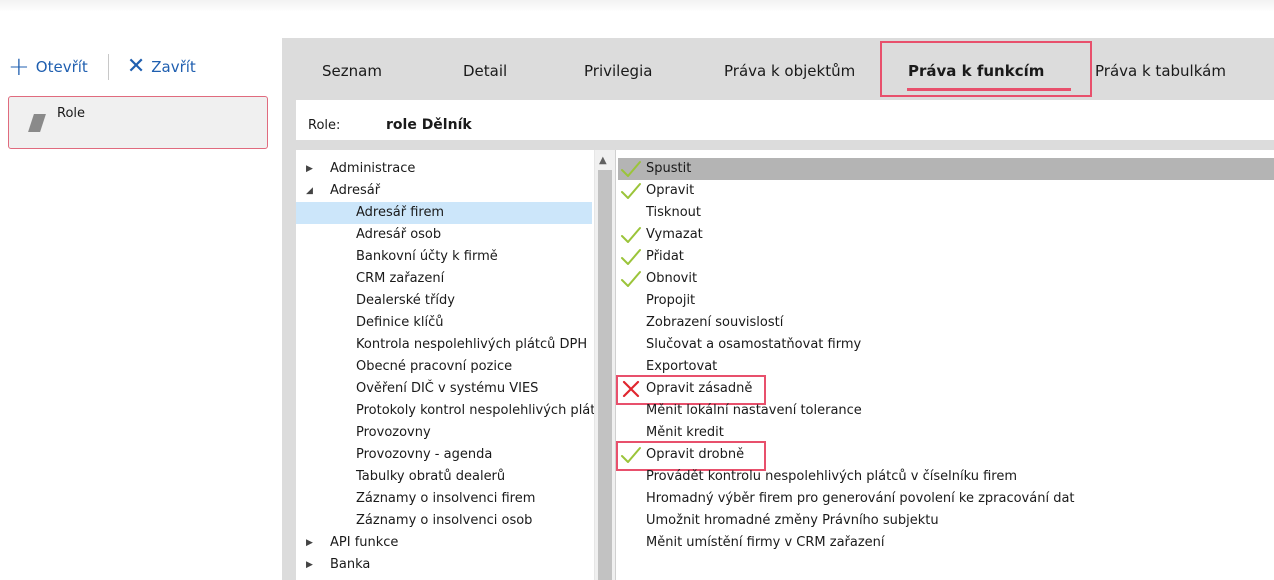  What do you see at coordinates (669, 168) in the screenshot?
I see `function-label: Spustit` at bounding box center [669, 168].